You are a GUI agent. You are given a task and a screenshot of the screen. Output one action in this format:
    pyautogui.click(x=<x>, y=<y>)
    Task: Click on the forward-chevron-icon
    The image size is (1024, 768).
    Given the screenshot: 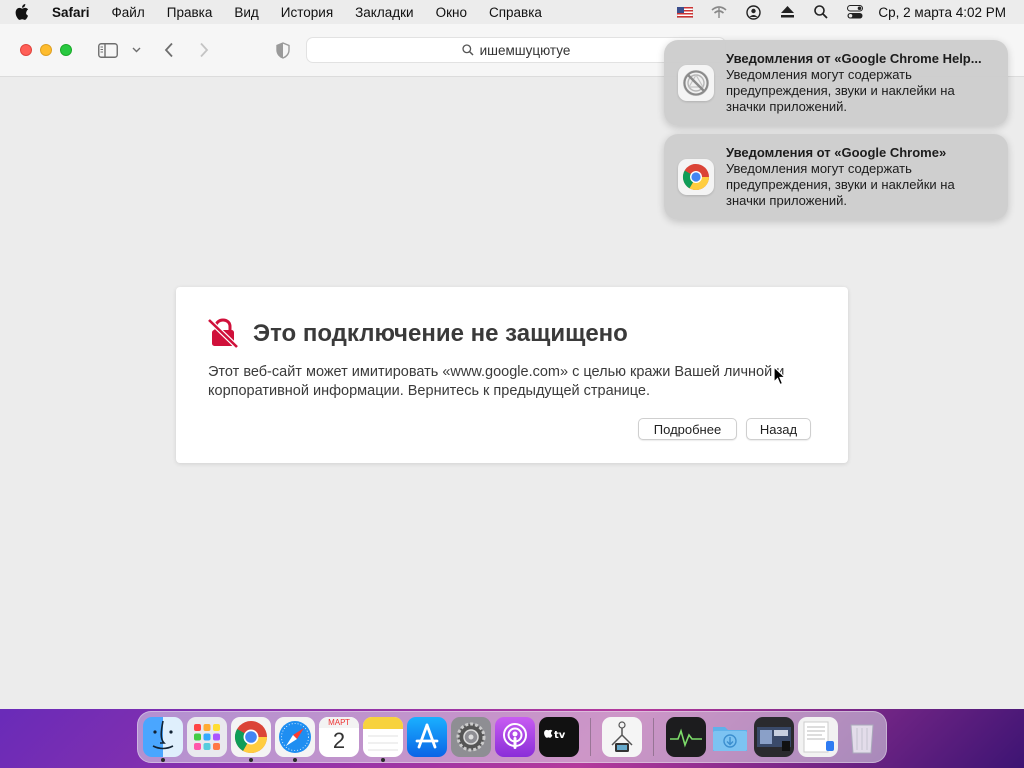 What is the action you would take?
    pyautogui.click(x=204, y=50)
    